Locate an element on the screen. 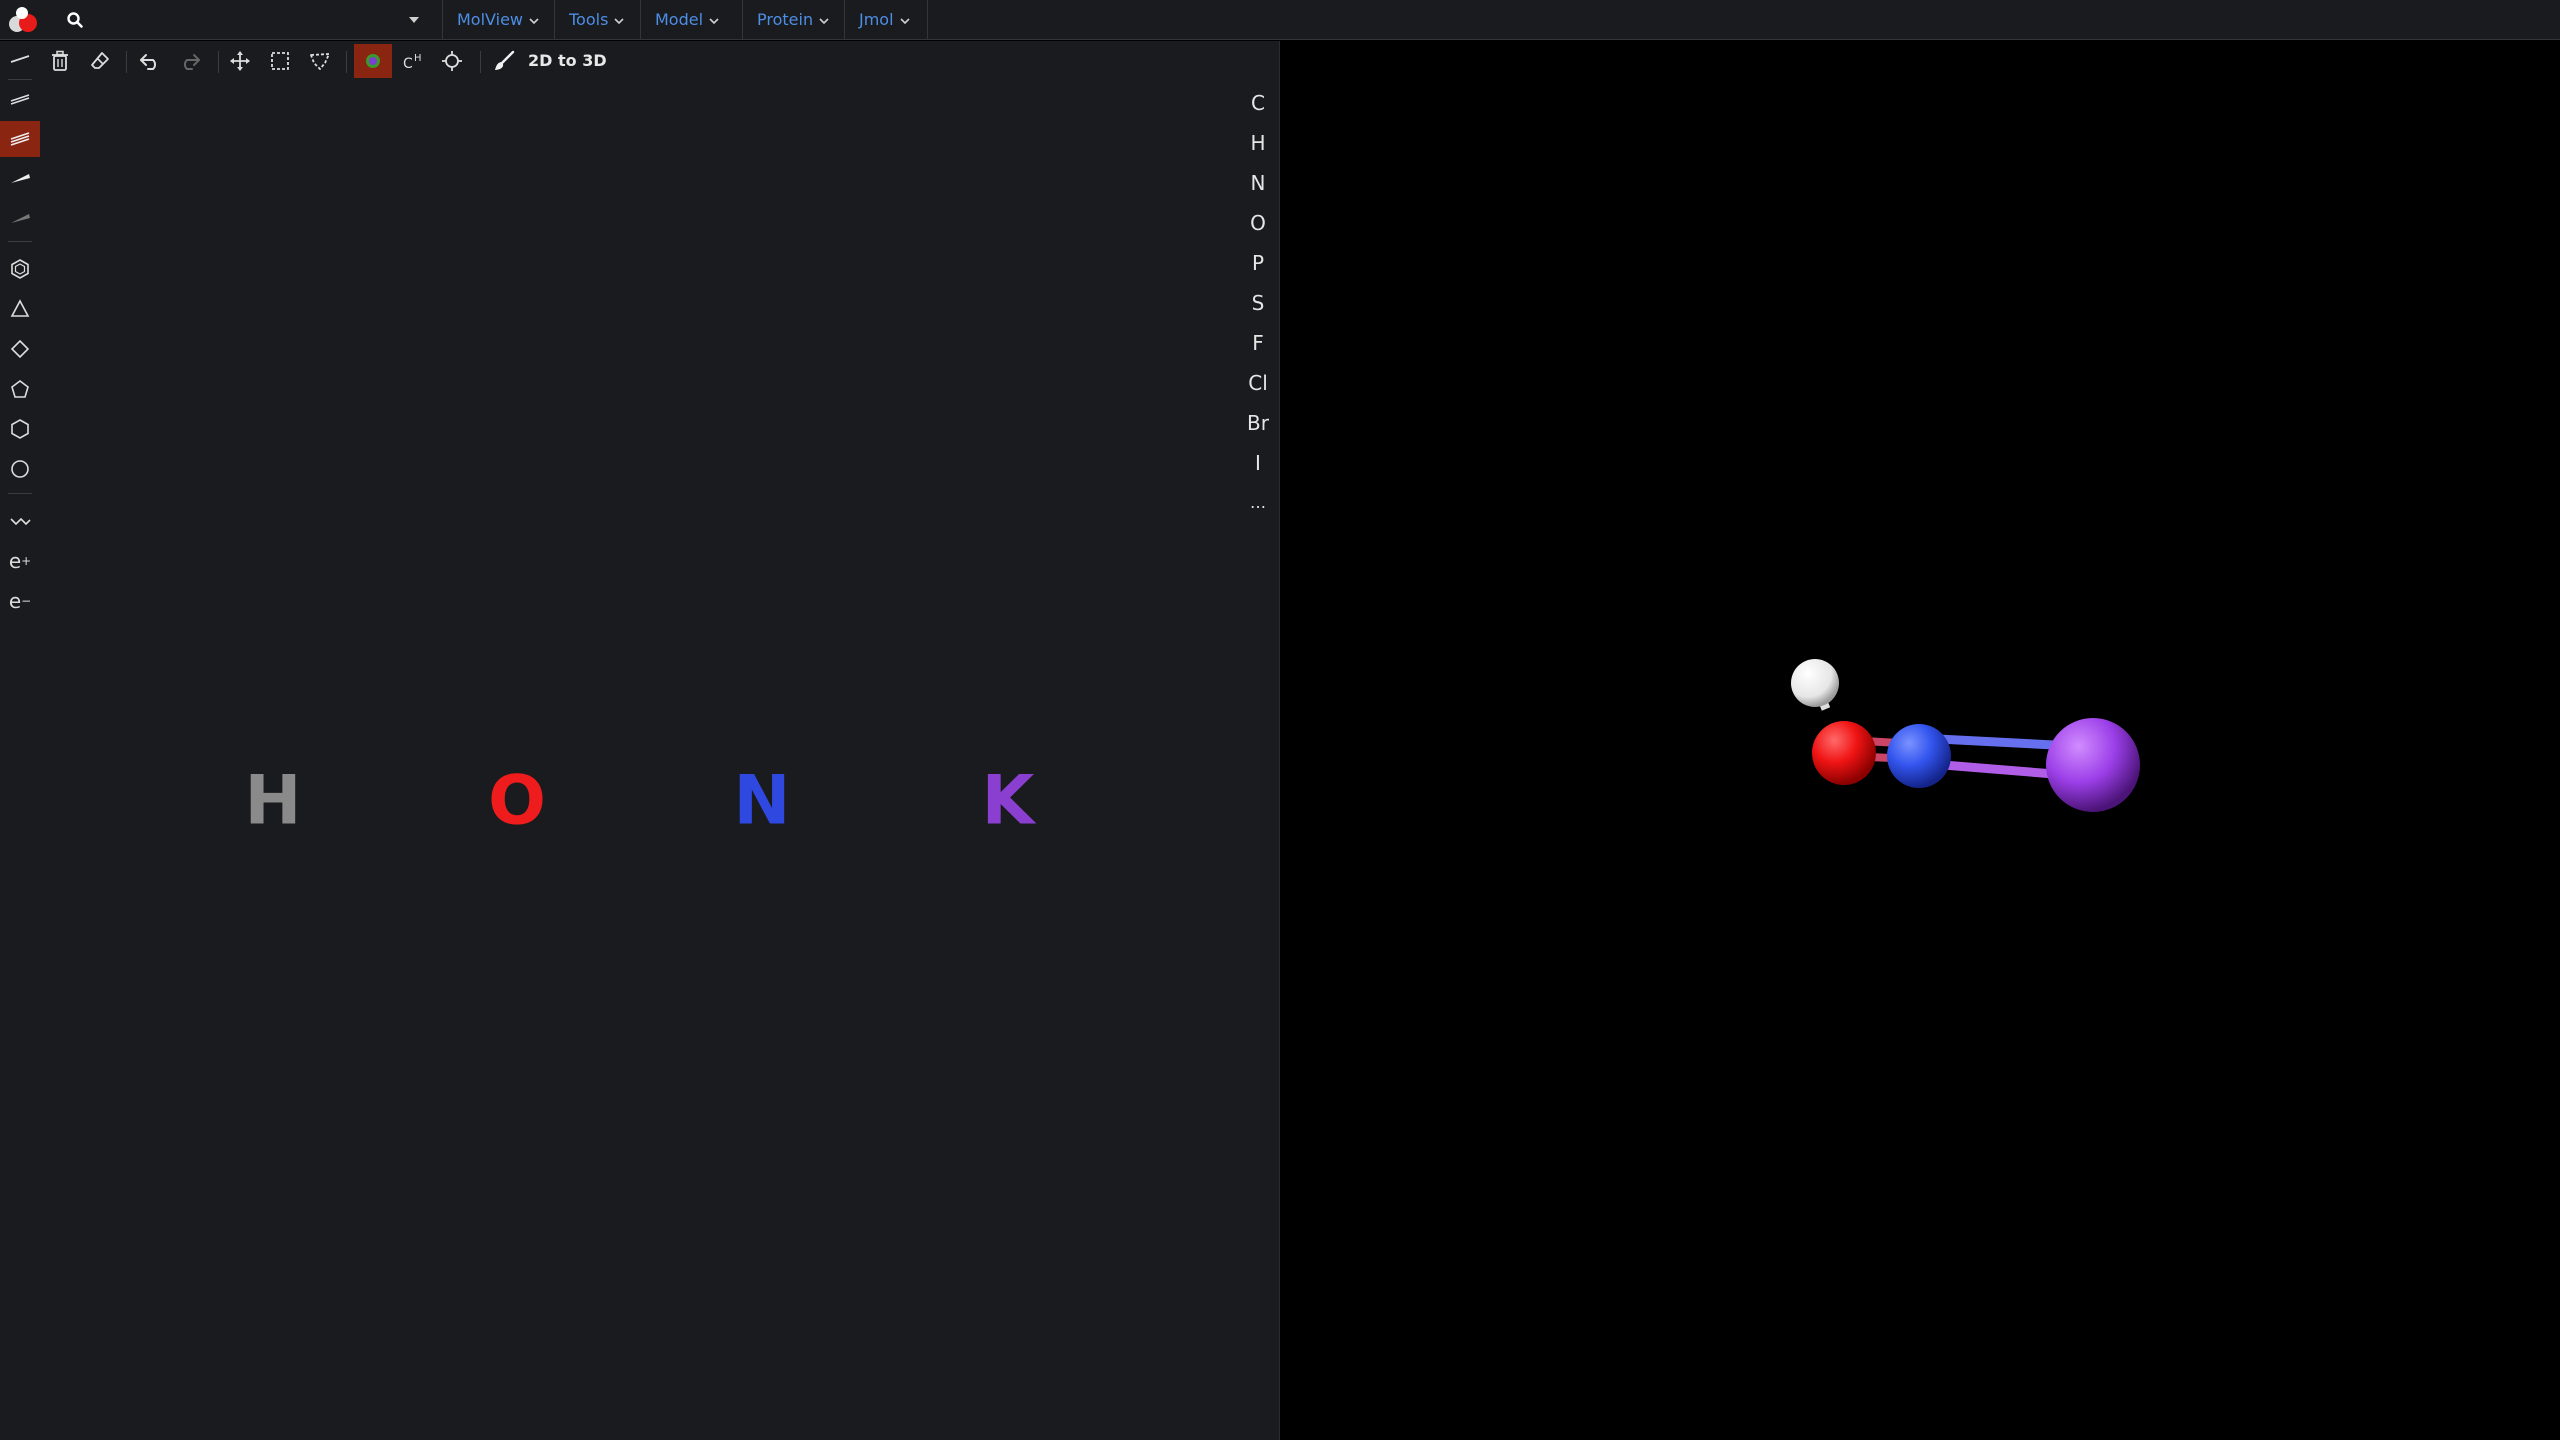  search-icon is located at coordinates (75, 20).